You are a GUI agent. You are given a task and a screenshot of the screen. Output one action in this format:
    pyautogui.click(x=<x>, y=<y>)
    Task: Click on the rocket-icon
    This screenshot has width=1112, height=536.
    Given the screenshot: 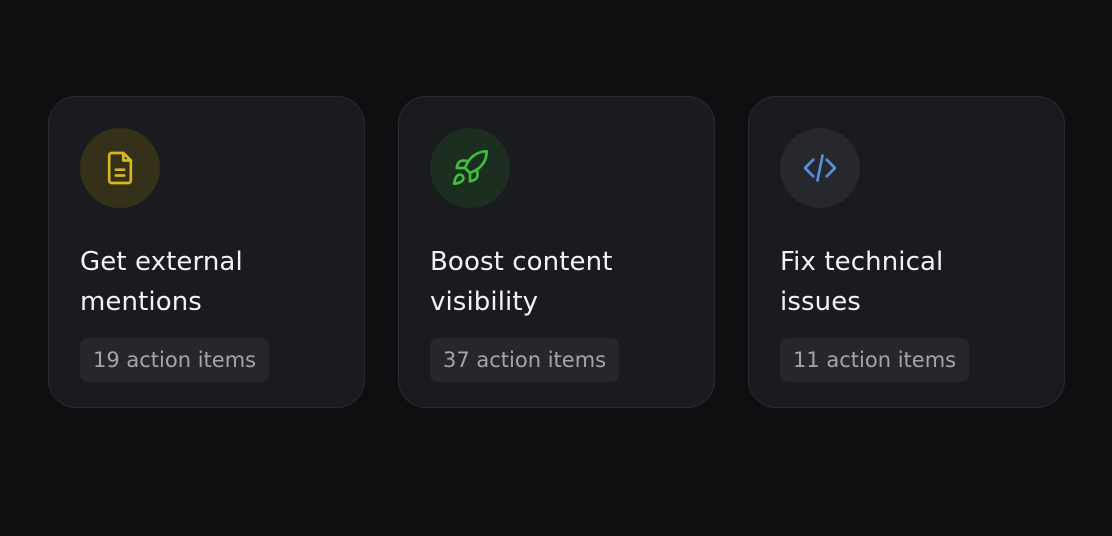 What is the action you would take?
    pyautogui.click(x=470, y=167)
    